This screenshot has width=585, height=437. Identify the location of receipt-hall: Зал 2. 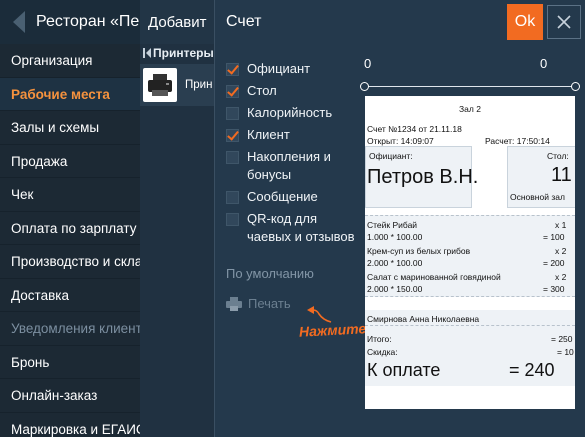
(470, 109).